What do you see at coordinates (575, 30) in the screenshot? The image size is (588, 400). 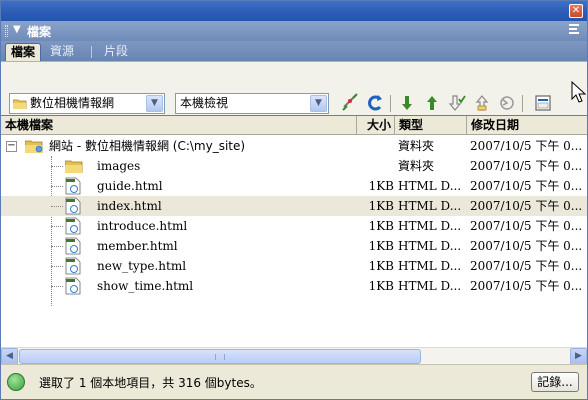 I see `panel-options-icon` at bounding box center [575, 30].